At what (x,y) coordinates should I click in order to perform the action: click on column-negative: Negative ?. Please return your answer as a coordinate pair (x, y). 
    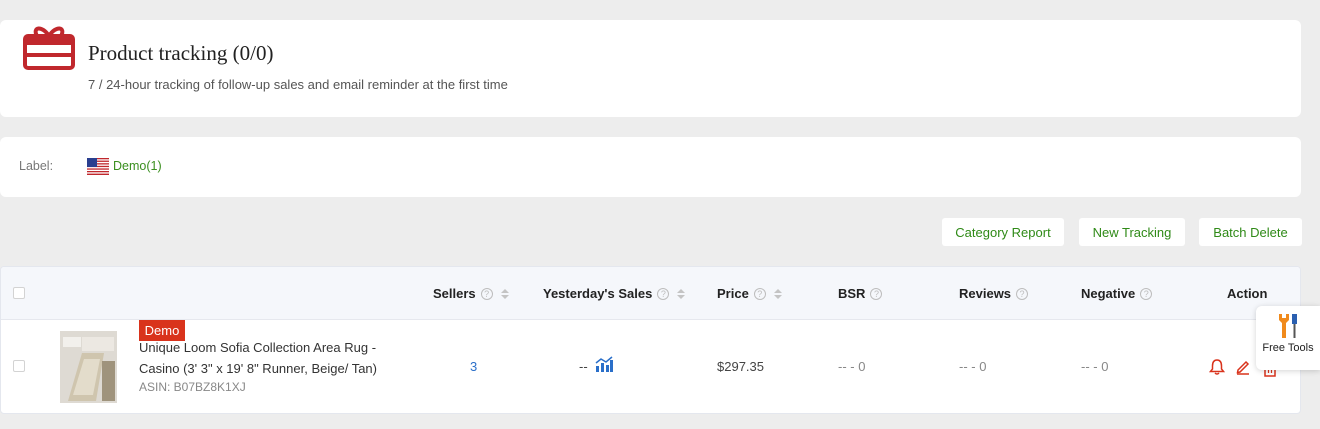
    Looking at the image, I should click on (1117, 293).